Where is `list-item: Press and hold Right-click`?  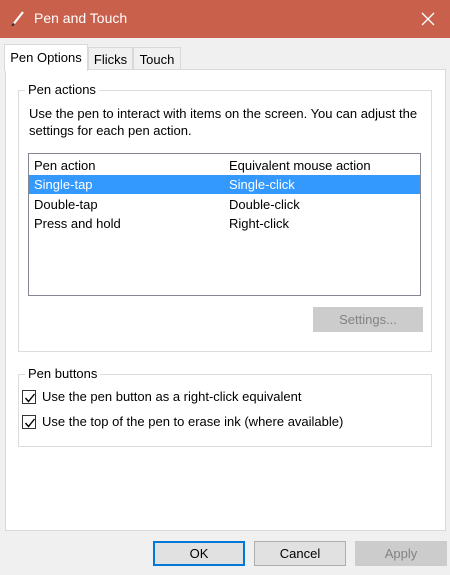 list-item: Press and hold Right-click is located at coordinates (224, 223).